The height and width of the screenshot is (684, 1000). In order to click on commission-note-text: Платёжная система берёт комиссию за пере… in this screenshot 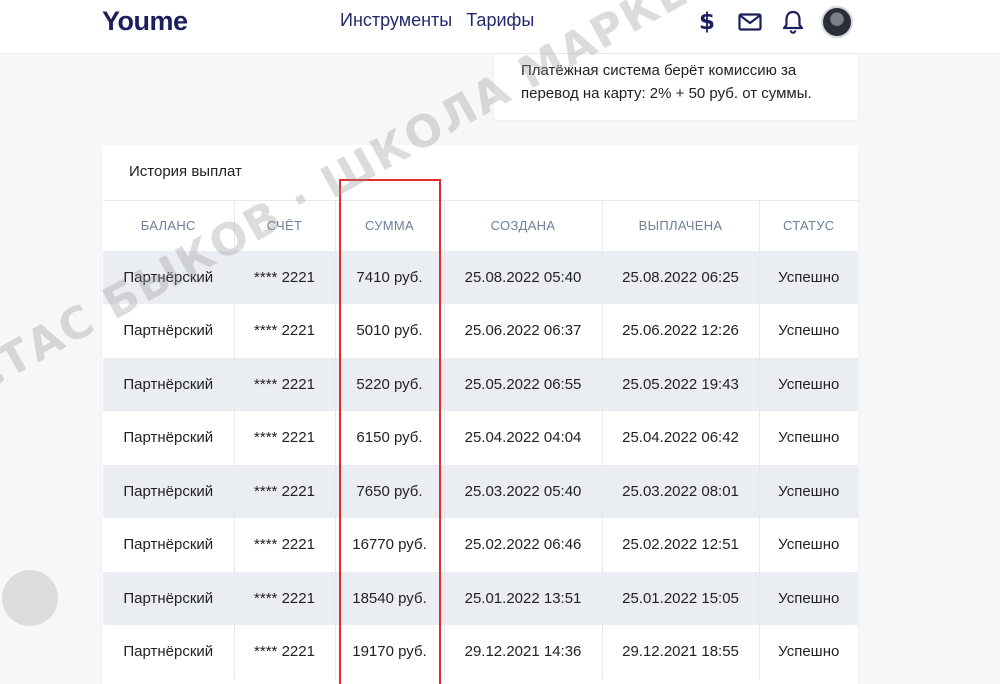, I will do `click(666, 82)`.